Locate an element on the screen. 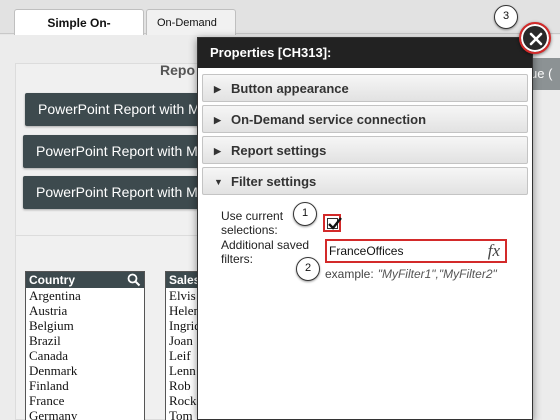 This screenshot has width=560, height=420. section-label: On-Demand service connection is located at coordinates (329, 119).